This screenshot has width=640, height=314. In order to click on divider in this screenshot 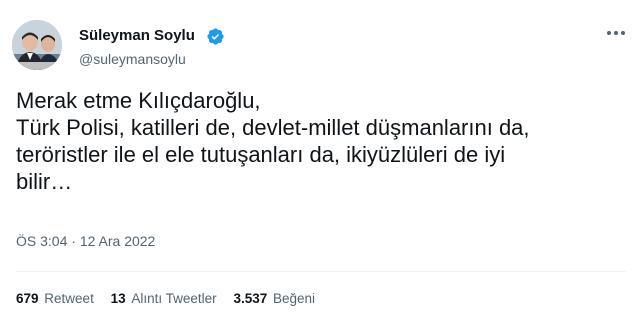, I will do `click(321, 271)`.